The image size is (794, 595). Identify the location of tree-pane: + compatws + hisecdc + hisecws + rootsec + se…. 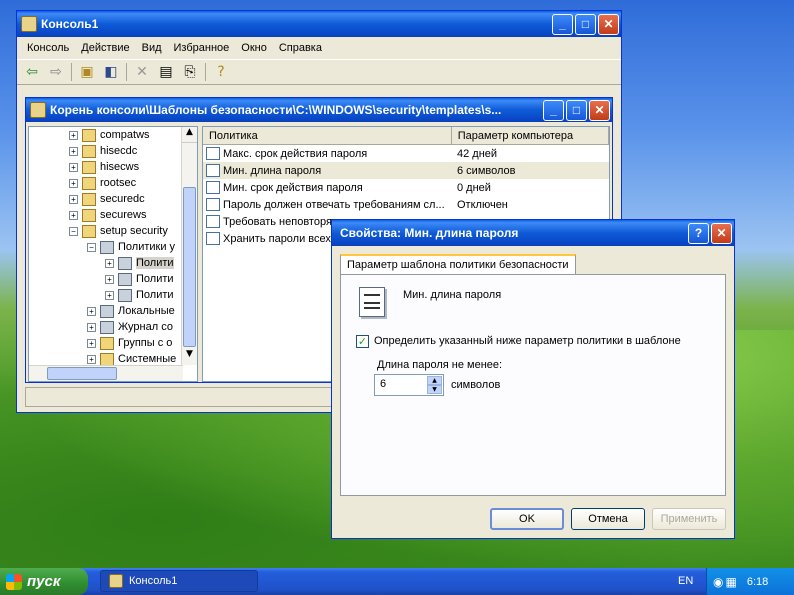
(113, 254).